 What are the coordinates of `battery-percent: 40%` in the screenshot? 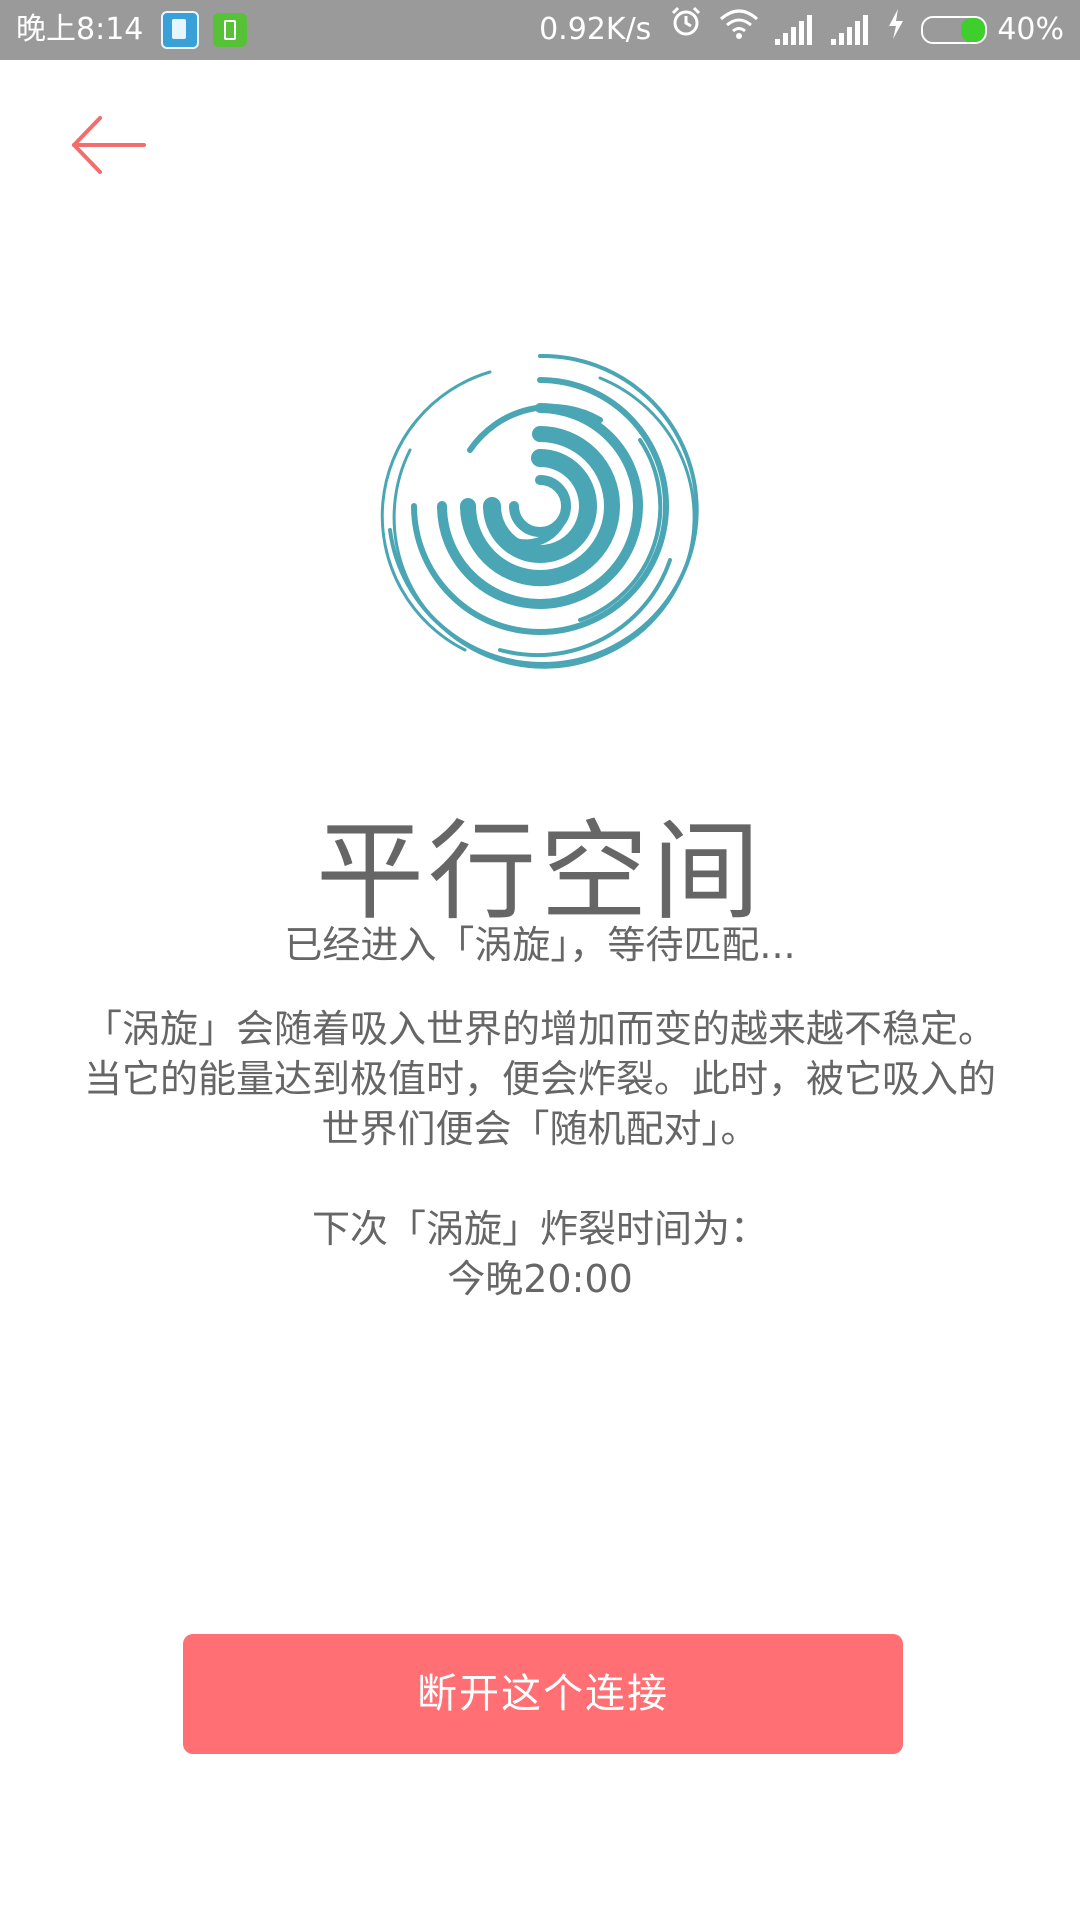 It's located at (1030, 29).